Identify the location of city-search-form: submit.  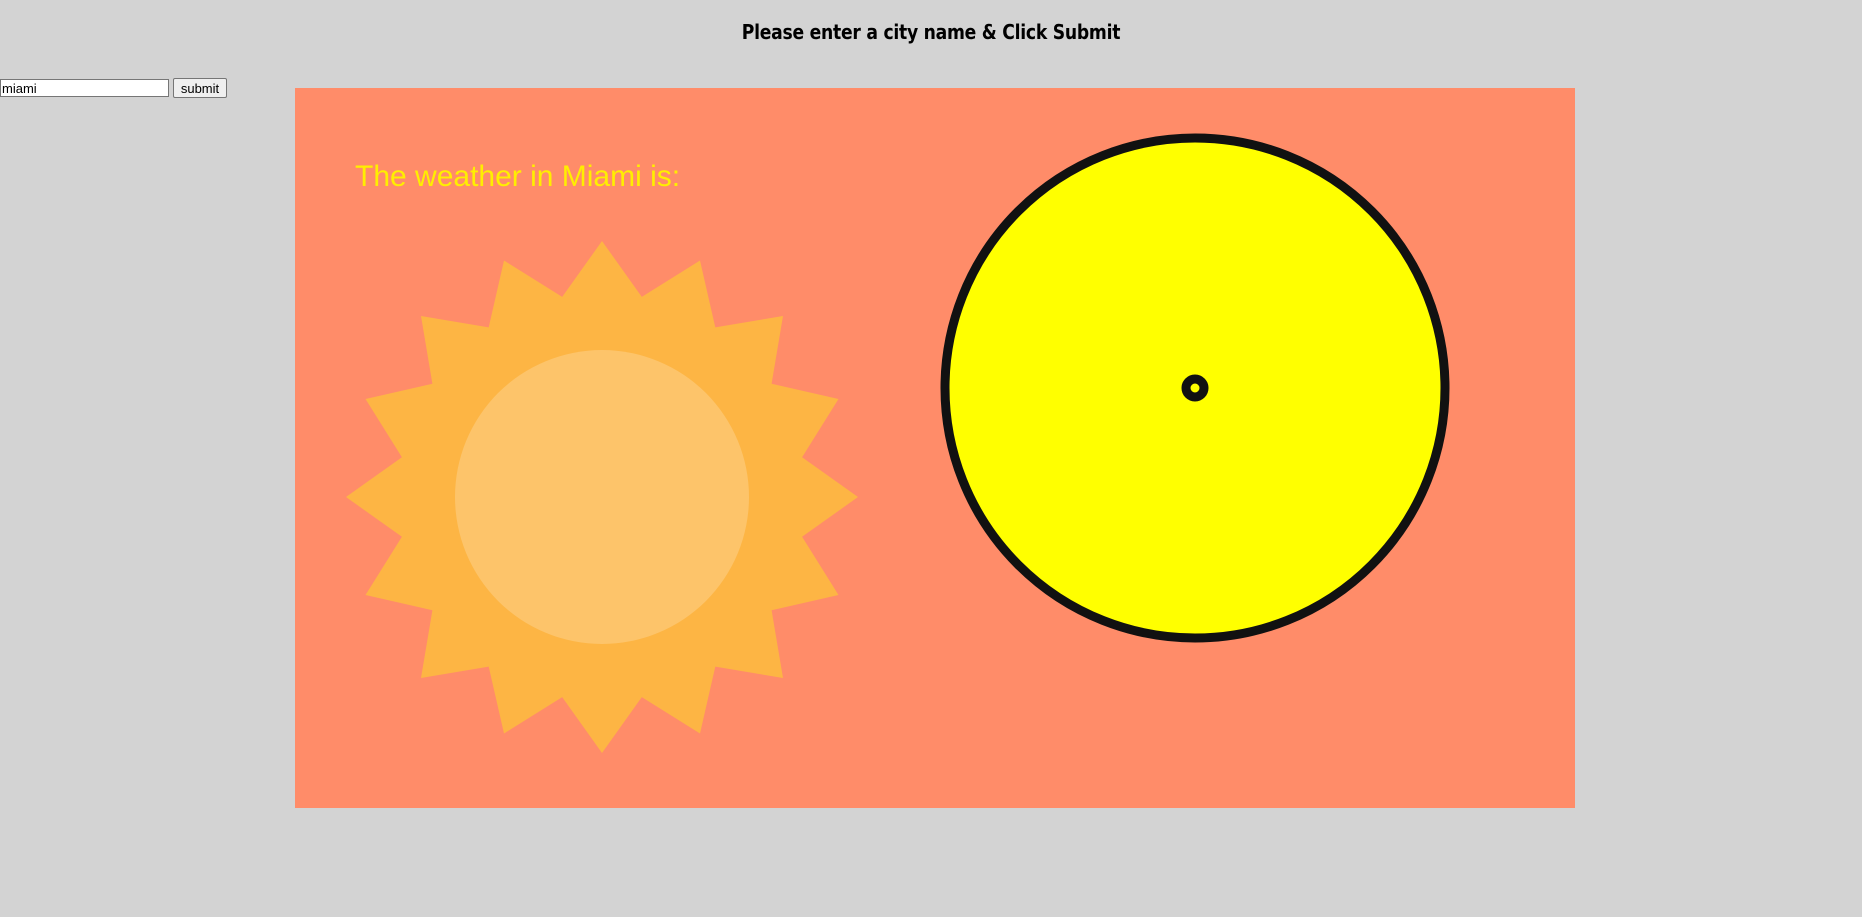
(113, 88).